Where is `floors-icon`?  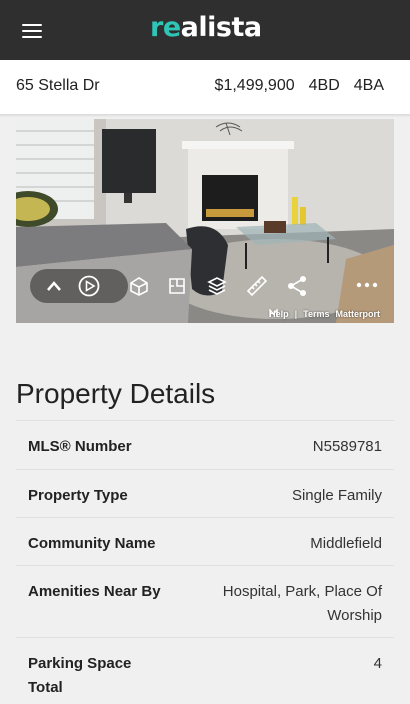
floors-icon is located at coordinates (217, 286).